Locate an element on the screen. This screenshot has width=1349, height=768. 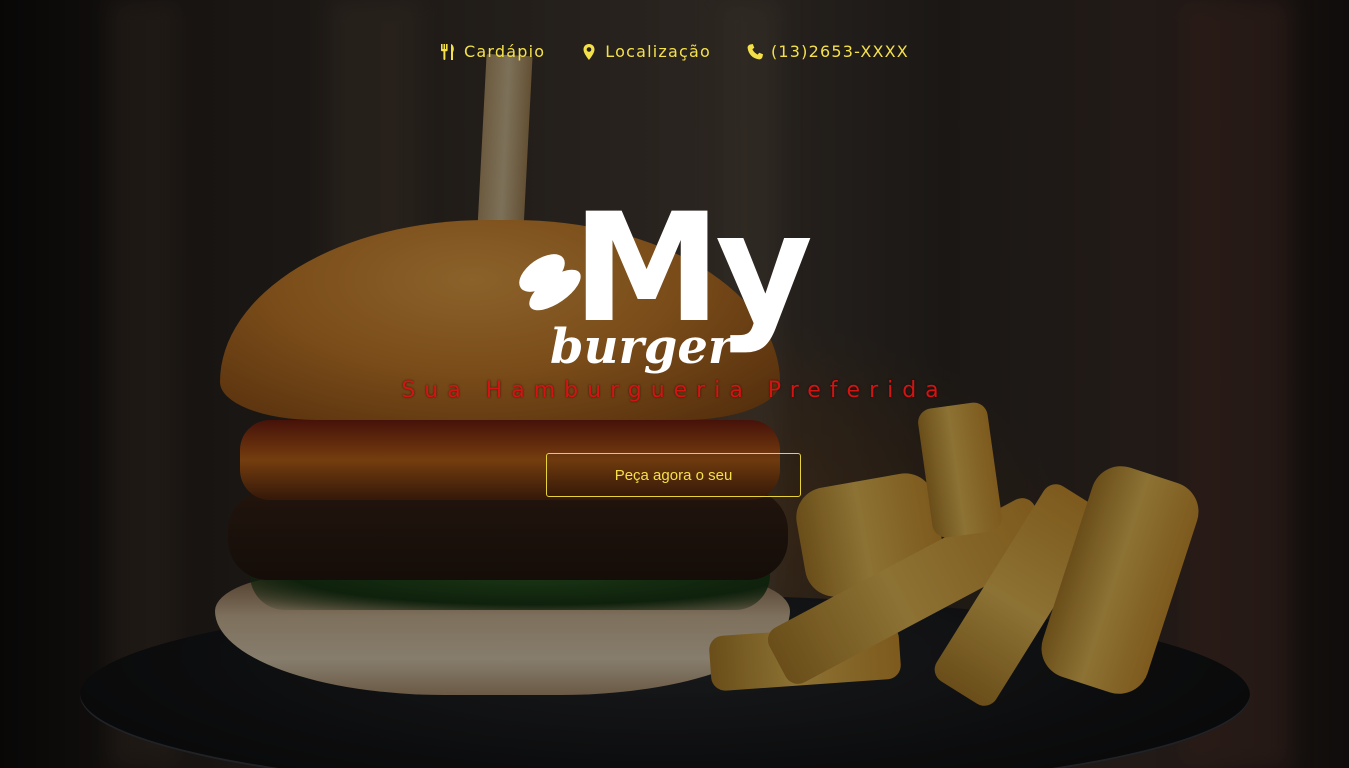
tagline: Sua Hamburgueria Preferida is located at coordinates (674, 390).